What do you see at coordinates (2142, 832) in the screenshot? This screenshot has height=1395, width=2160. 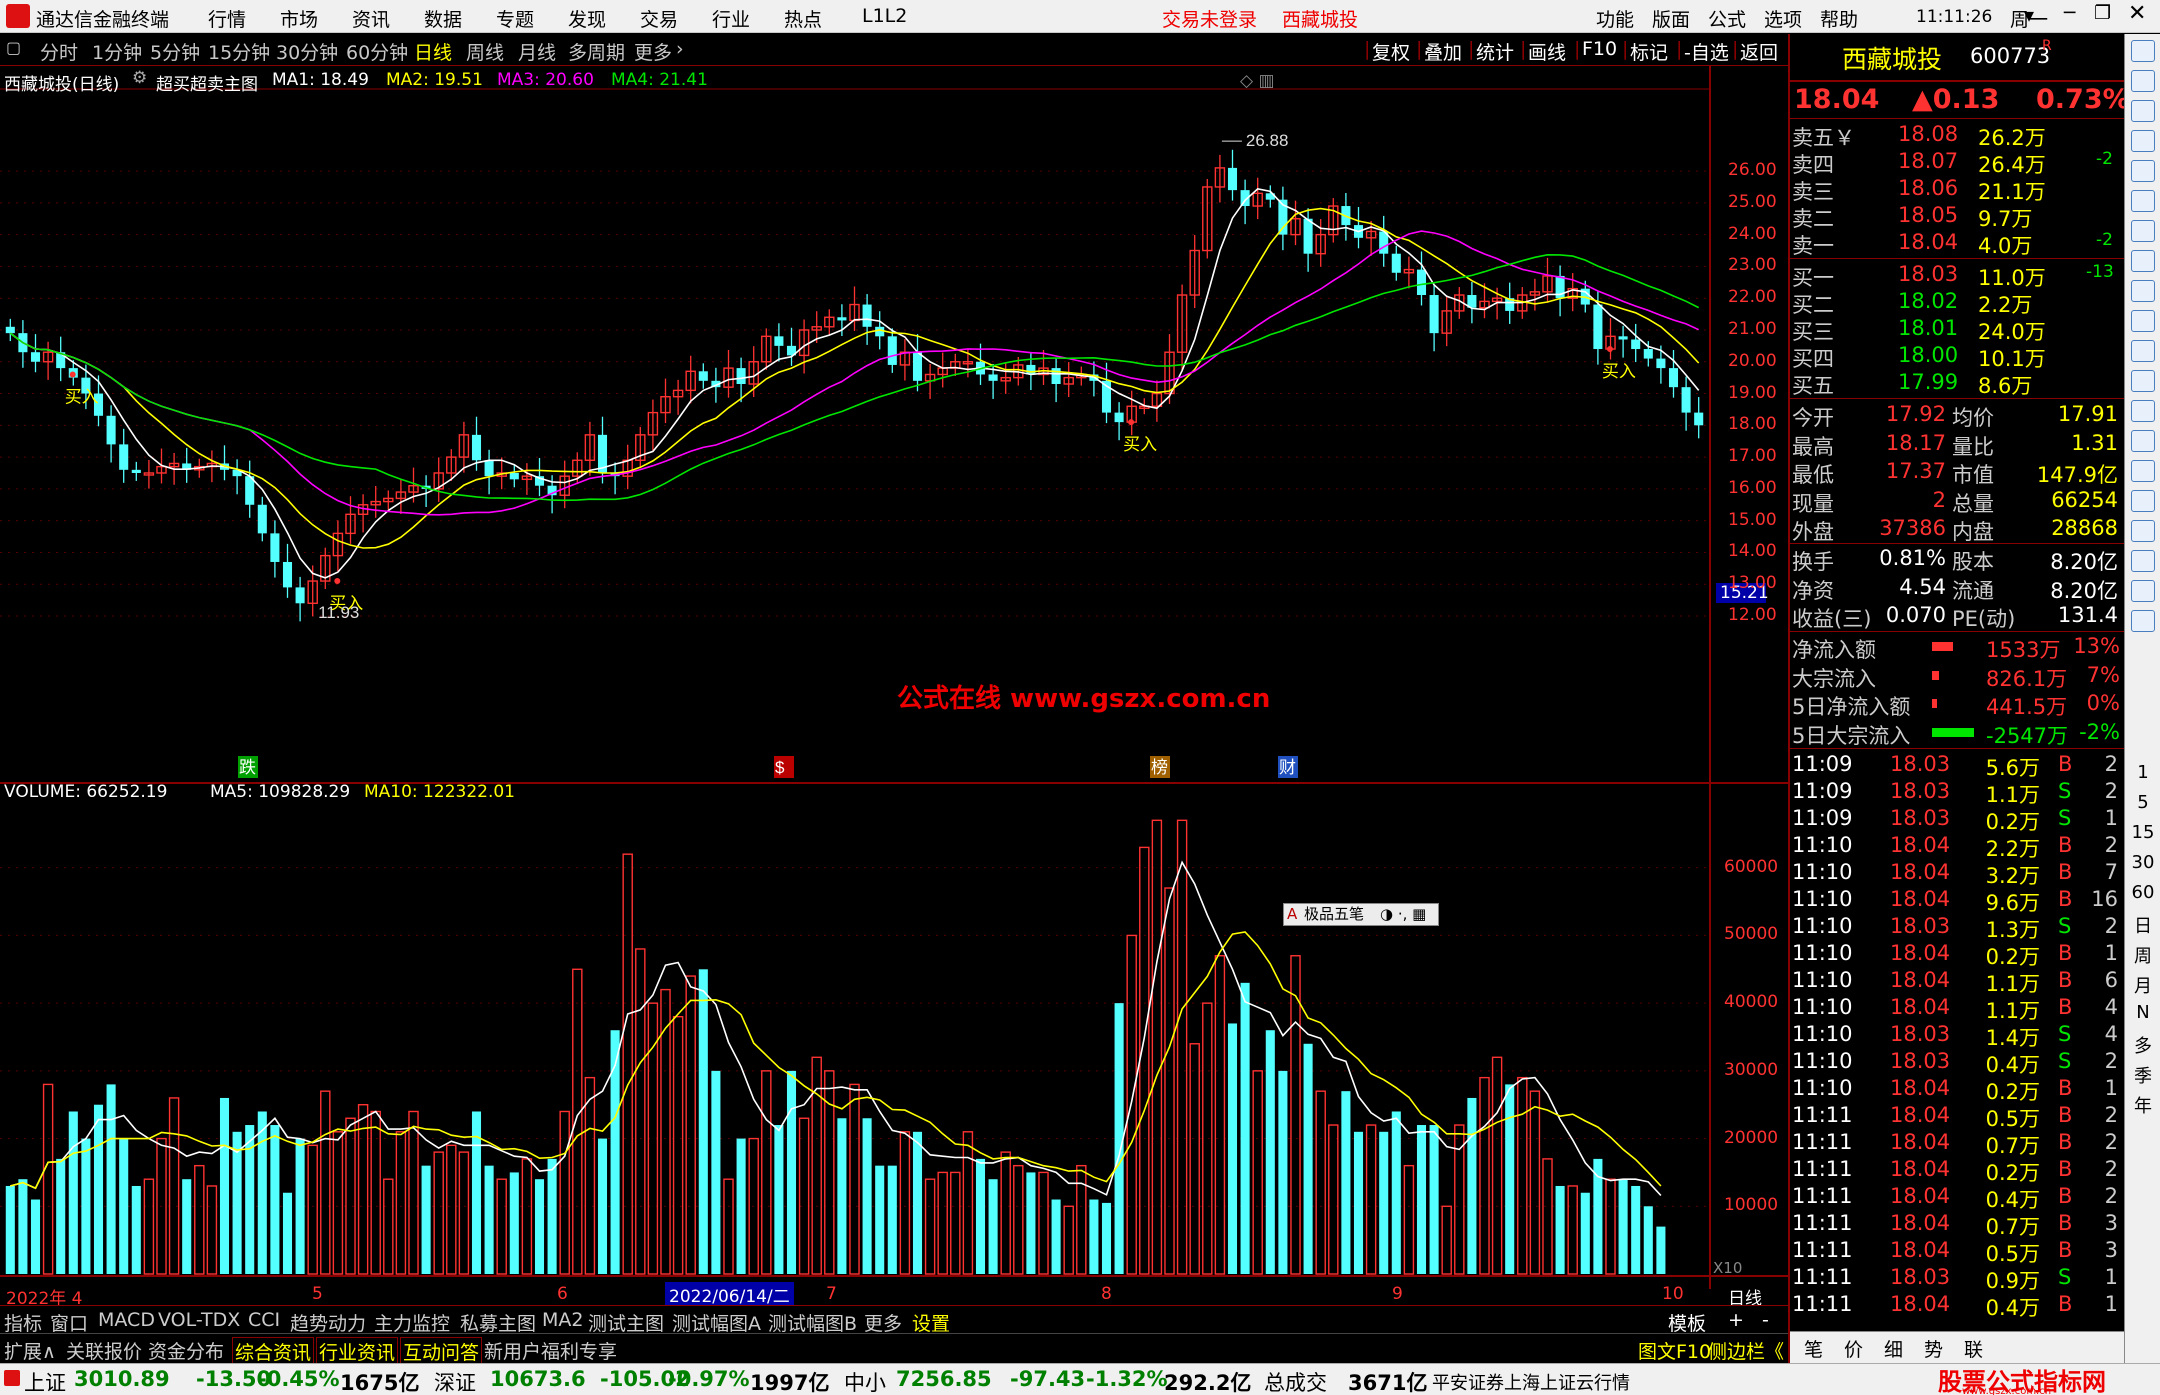 I see `side-period-2: 15` at bounding box center [2142, 832].